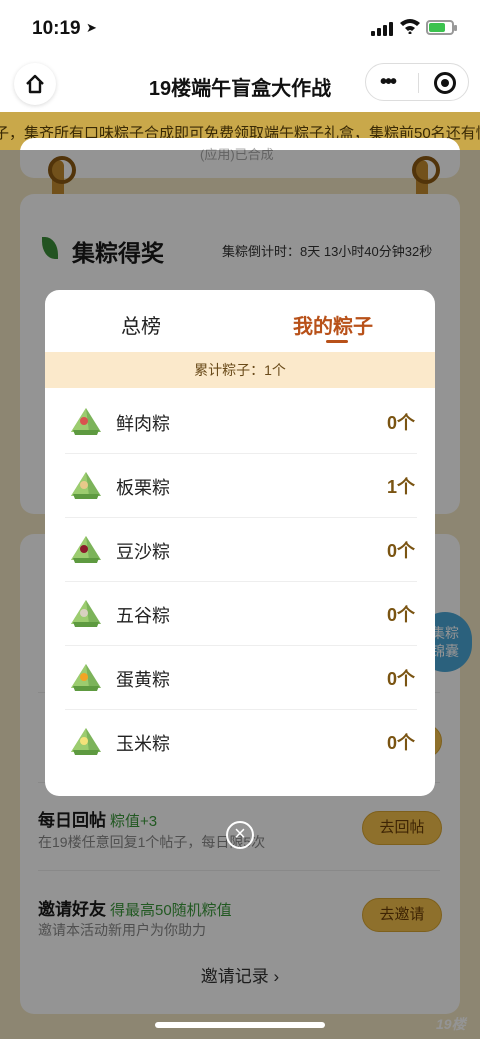 Image resolution: width=480 pixels, height=1039 pixels. I want to click on zongzi-name: 蛋黄粽, so click(143, 680).